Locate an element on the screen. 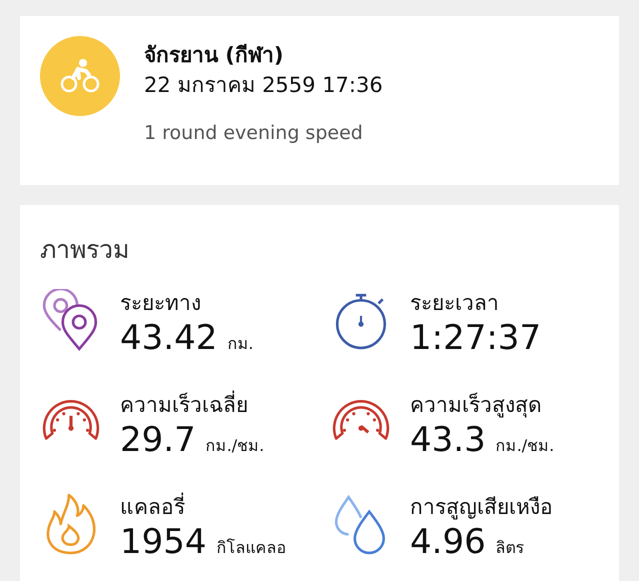  metric-label: ความเร็วสูงสุด is located at coordinates (476, 405).